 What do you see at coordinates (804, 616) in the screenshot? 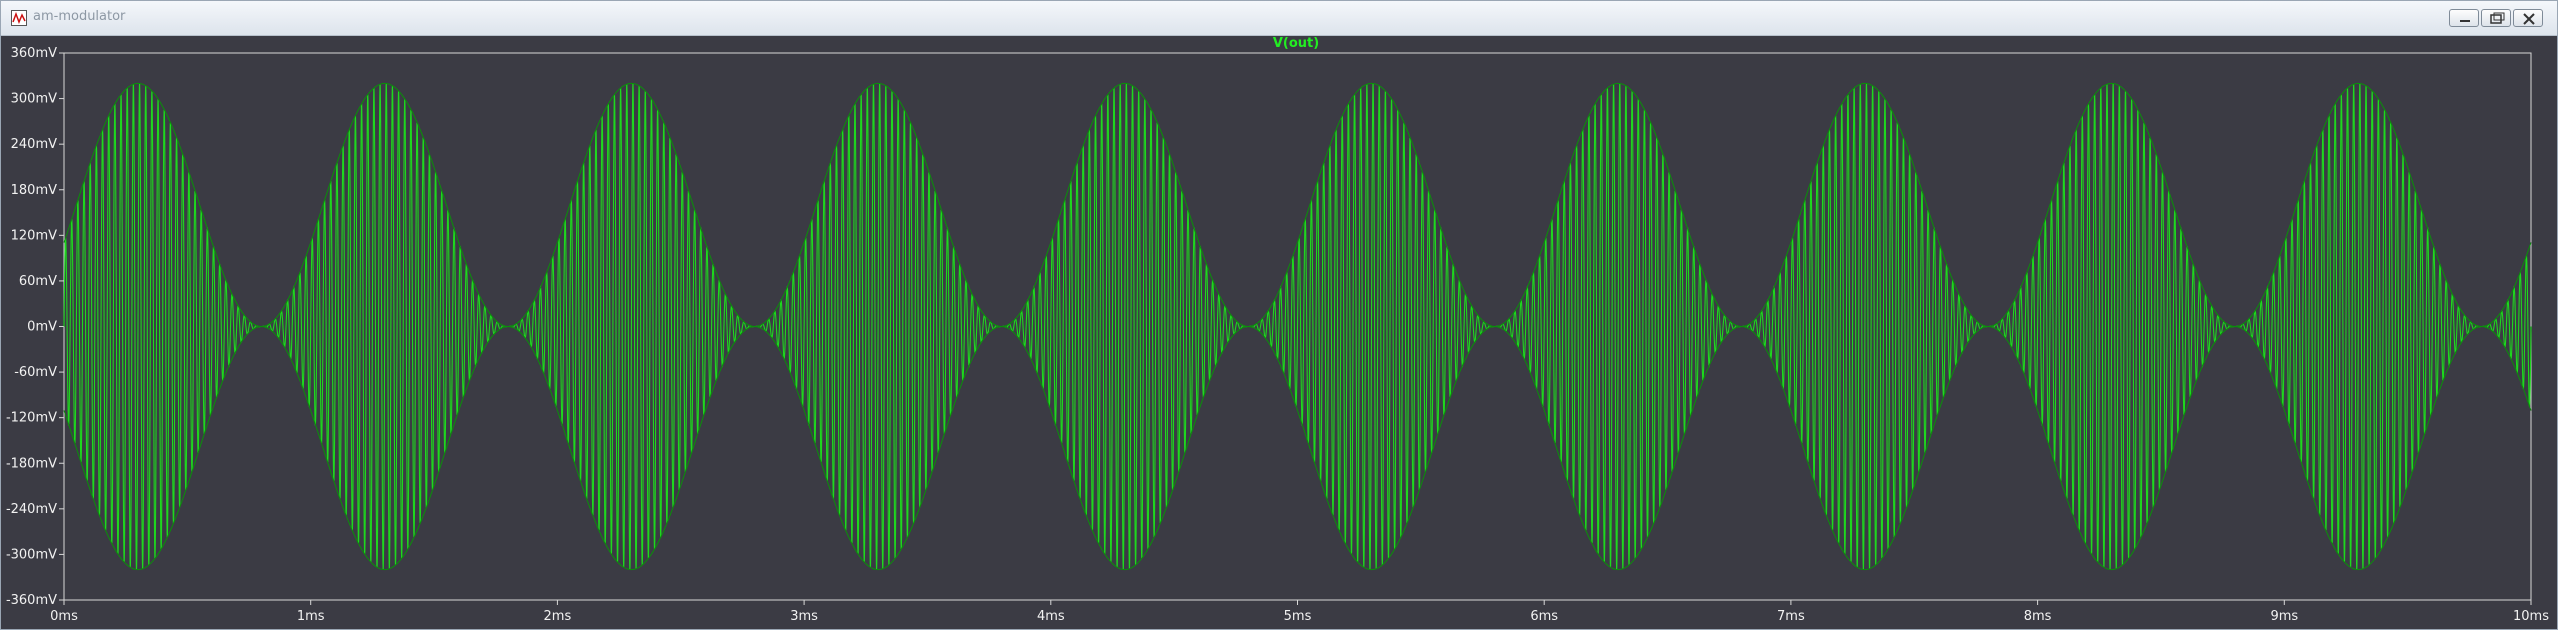
I see `x-tick-label: 3ms` at bounding box center [804, 616].